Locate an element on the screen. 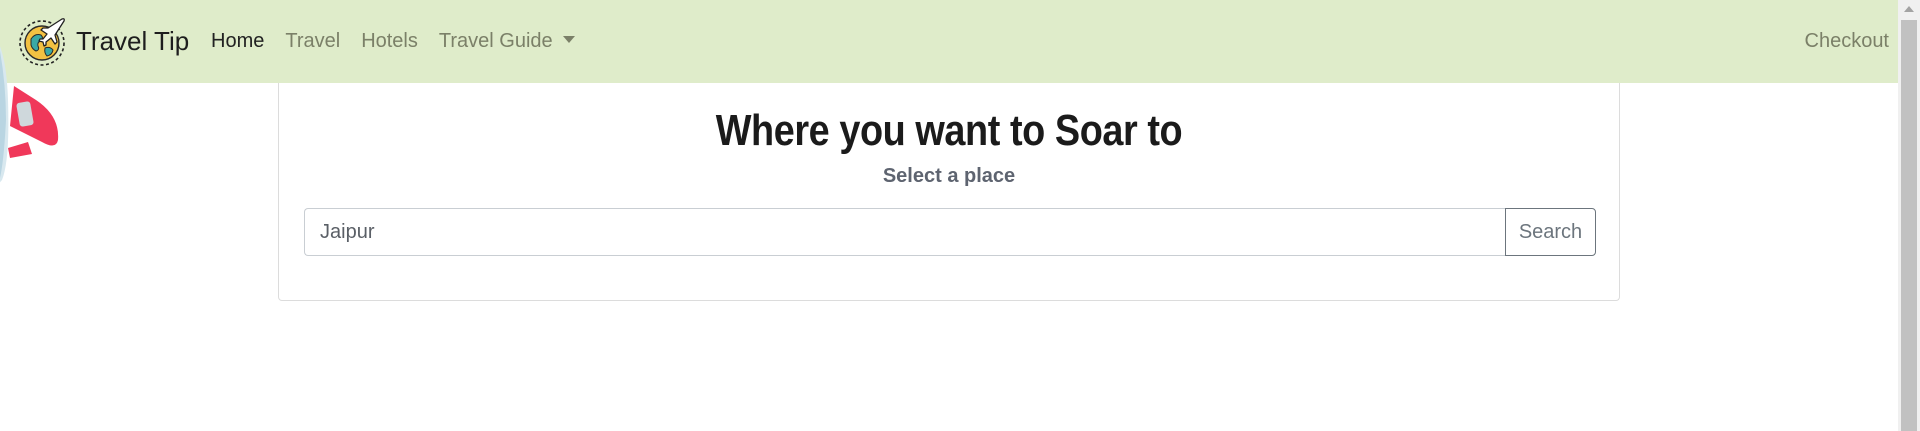 This screenshot has height=431, width=1920. nav-hotels-link: Hotels is located at coordinates (389, 41).